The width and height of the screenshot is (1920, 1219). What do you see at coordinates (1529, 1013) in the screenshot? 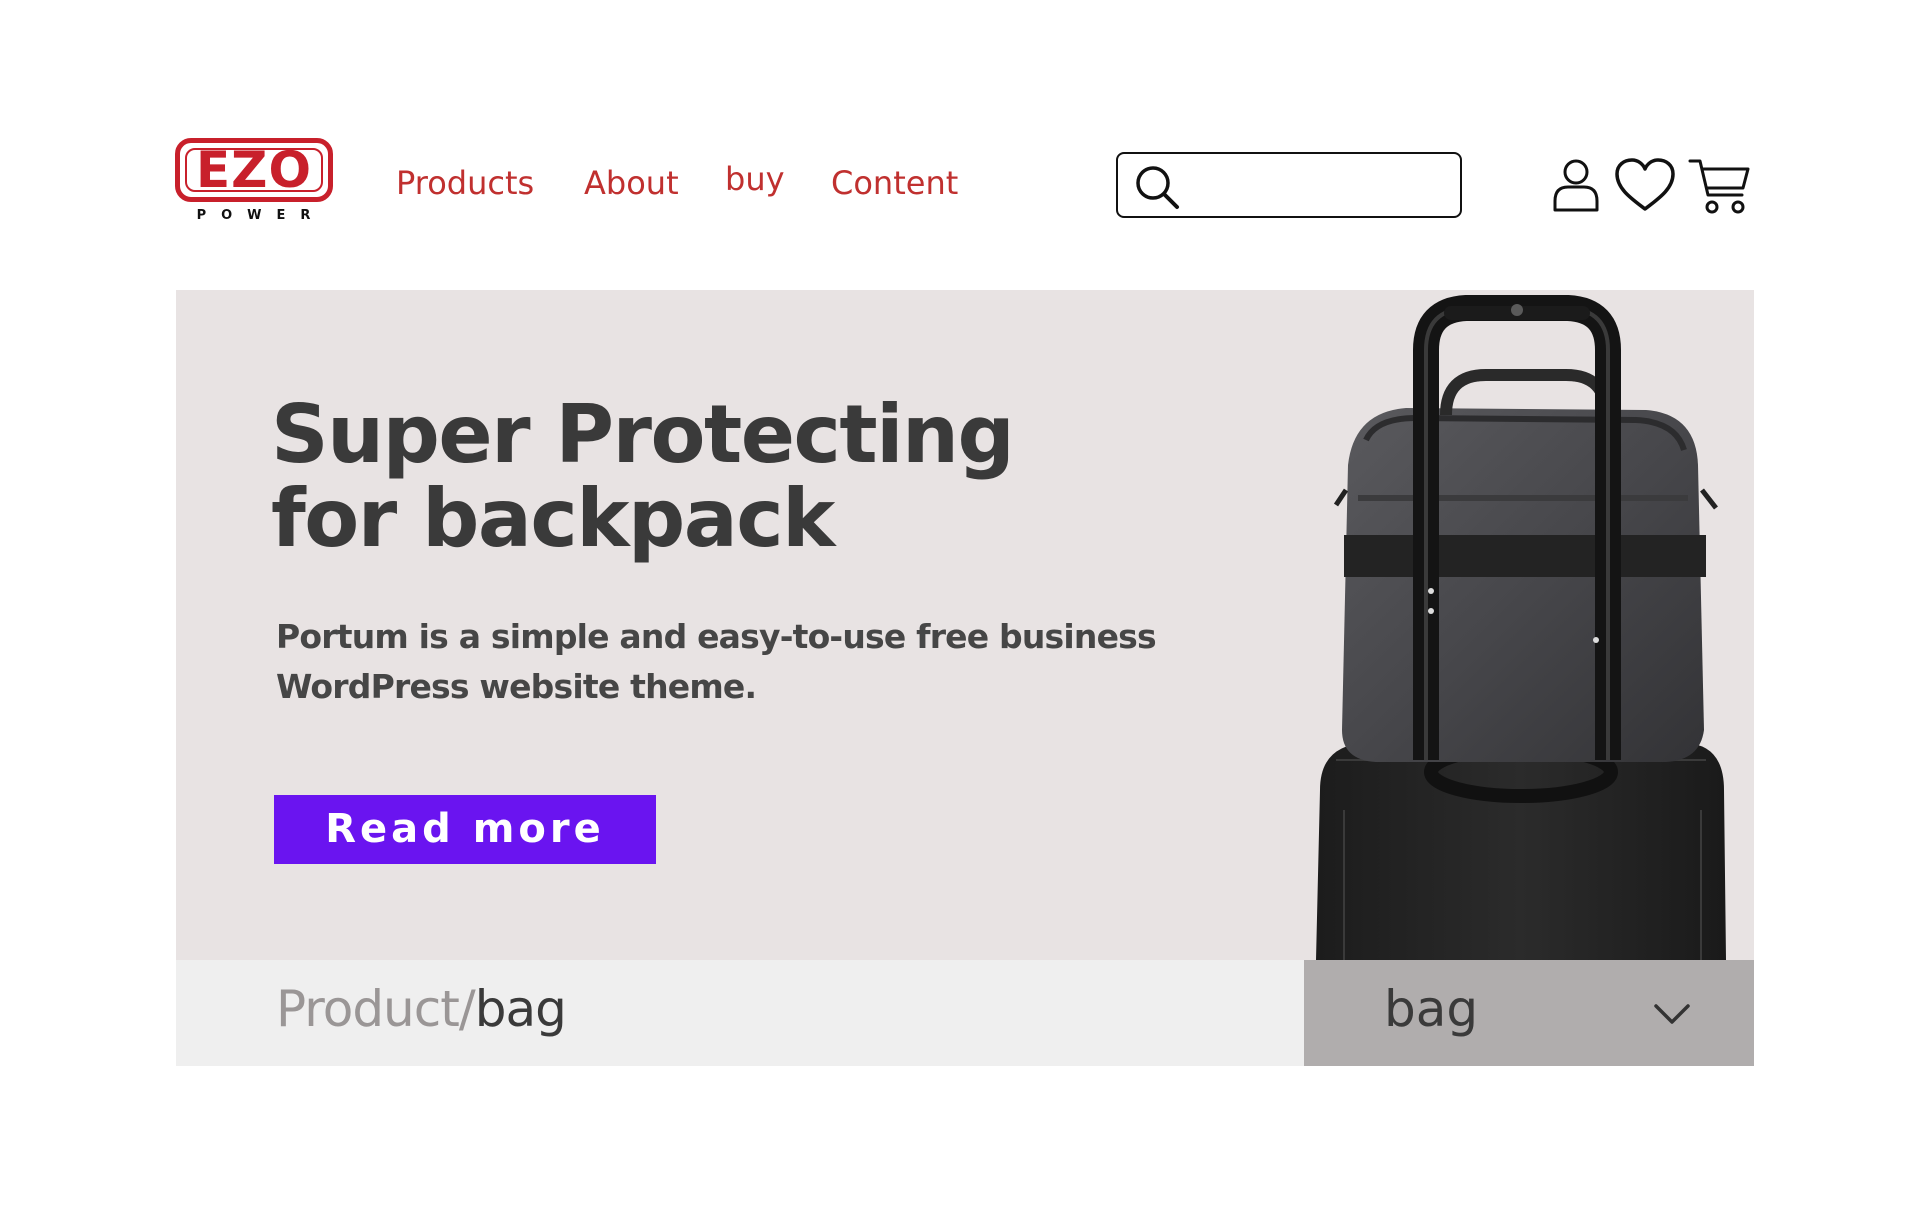
I see `category-select: bag` at bounding box center [1529, 1013].